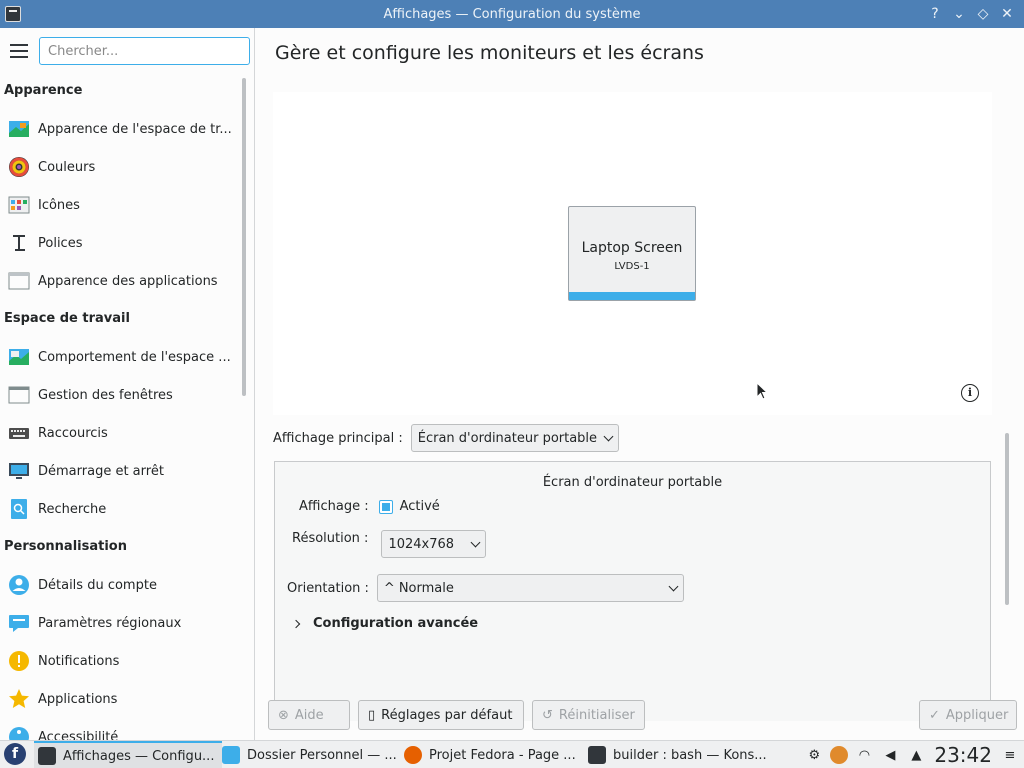  What do you see at coordinates (122, 395) in the screenshot?
I see `sidebar-item-window-management: Gestion des fenêtres` at bounding box center [122, 395].